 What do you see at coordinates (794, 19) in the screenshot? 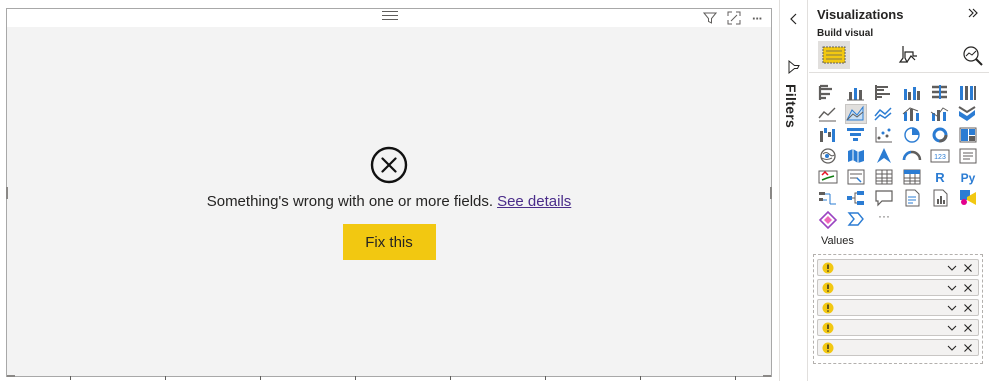
I see `collapse-left-icon` at bounding box center [794, 19].